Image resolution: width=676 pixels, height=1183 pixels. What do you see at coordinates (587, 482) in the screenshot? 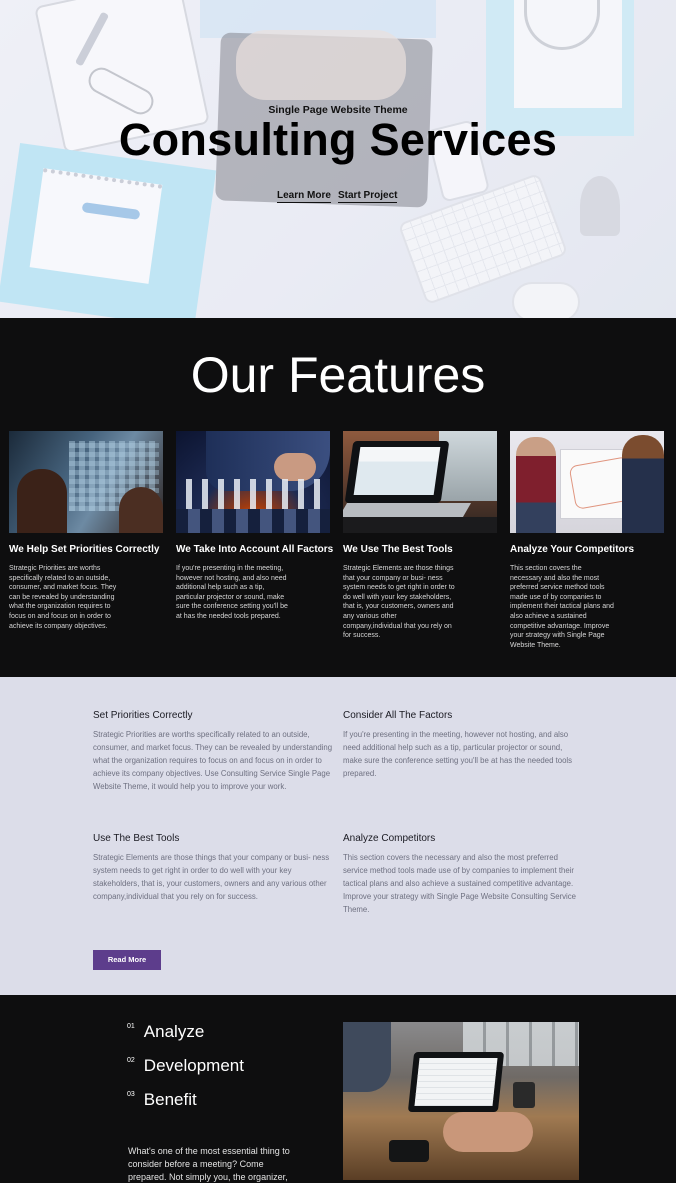
I see `feature-image-whiteboard` at bounding box center [587, 482].